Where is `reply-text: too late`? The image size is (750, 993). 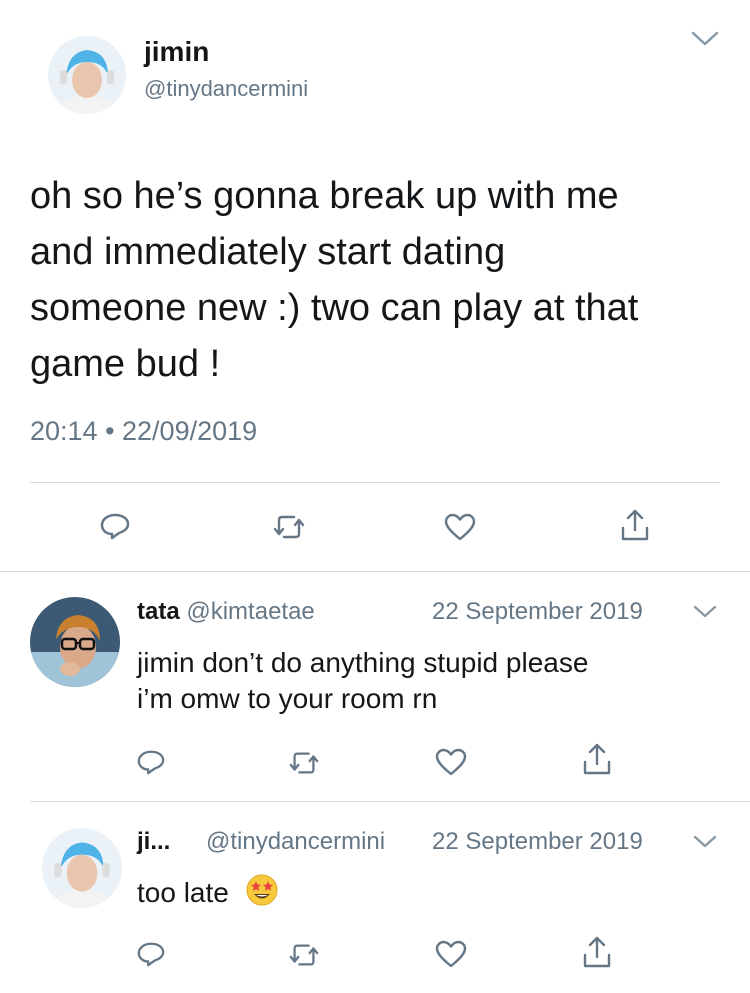
reply-text: too late is located at coordinates (208, 894).